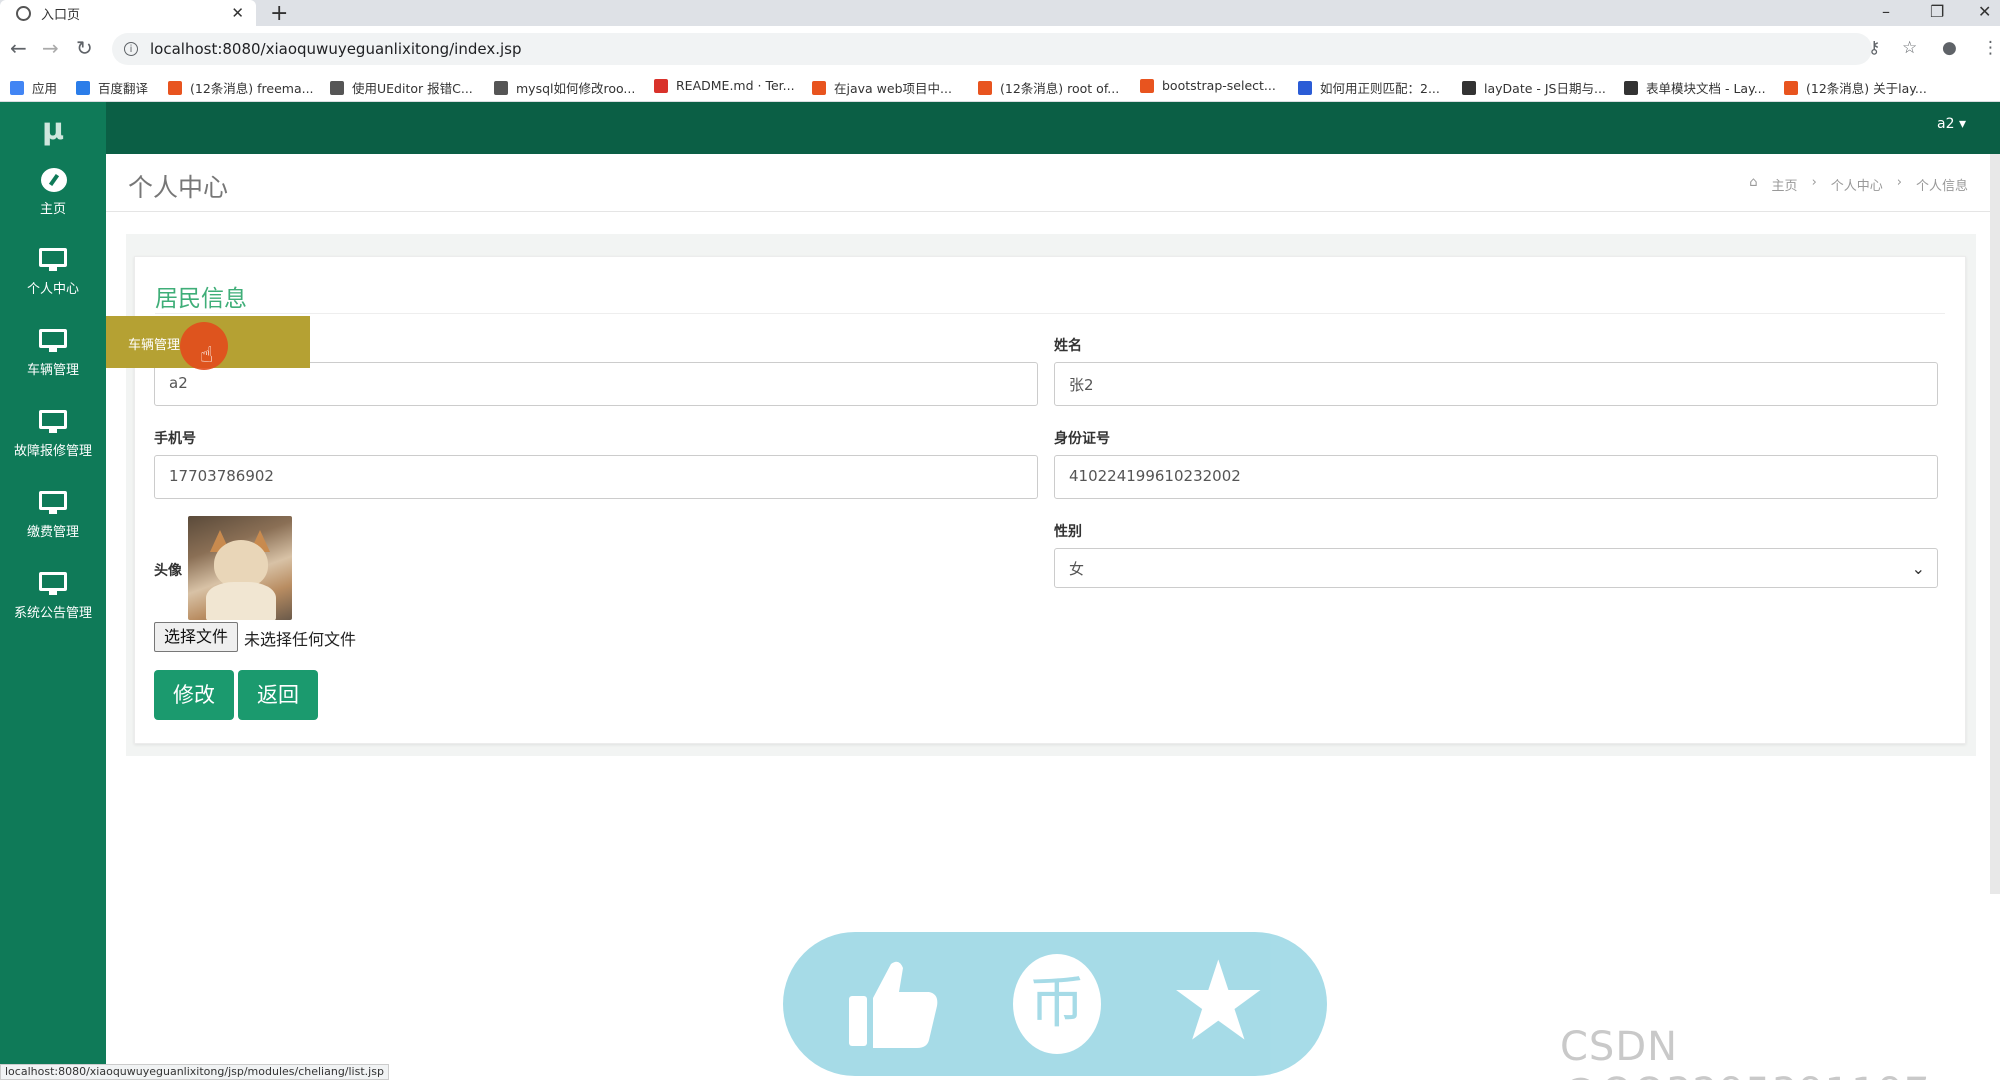 The height and width of the screenshot is (1080, 2000). What do you see at coordinates (1874, 48) in the screenshot?
I see `key-icon: ⚷` at bounding box center [1874, 48].